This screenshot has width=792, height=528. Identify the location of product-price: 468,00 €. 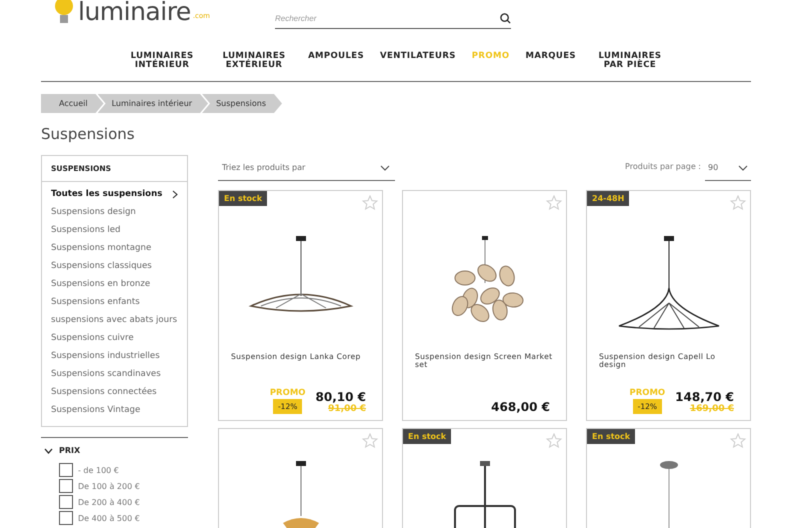
(520, 407).